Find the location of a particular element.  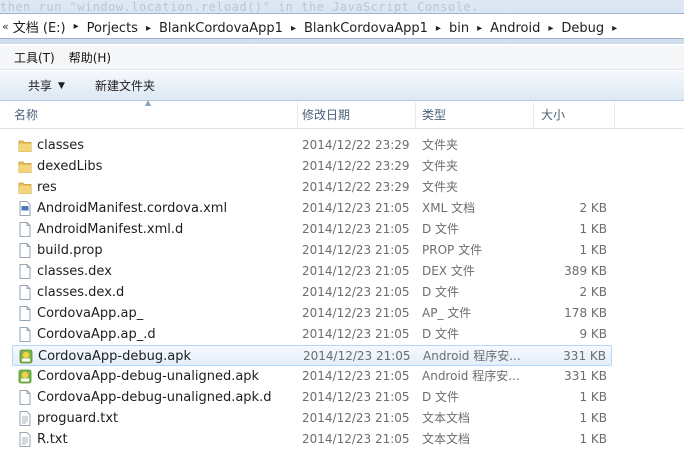

file-type: PROP 文件 is located at coordinates (452, 250).